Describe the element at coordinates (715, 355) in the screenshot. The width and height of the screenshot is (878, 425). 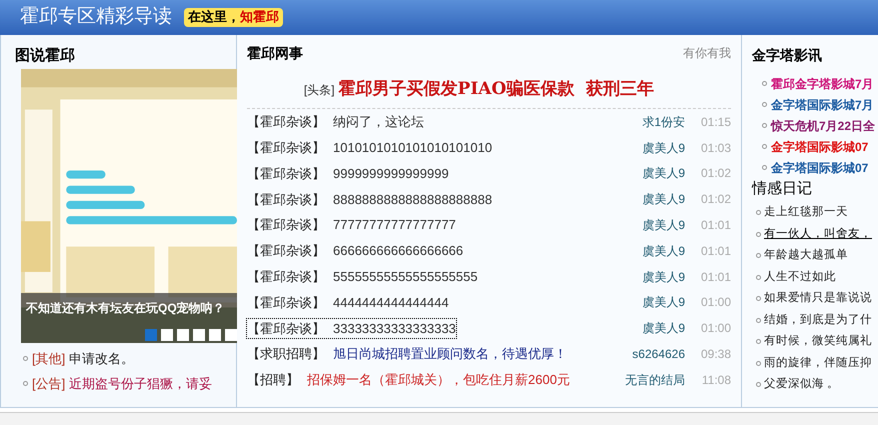
I see `post-time: 09:38` at that location.